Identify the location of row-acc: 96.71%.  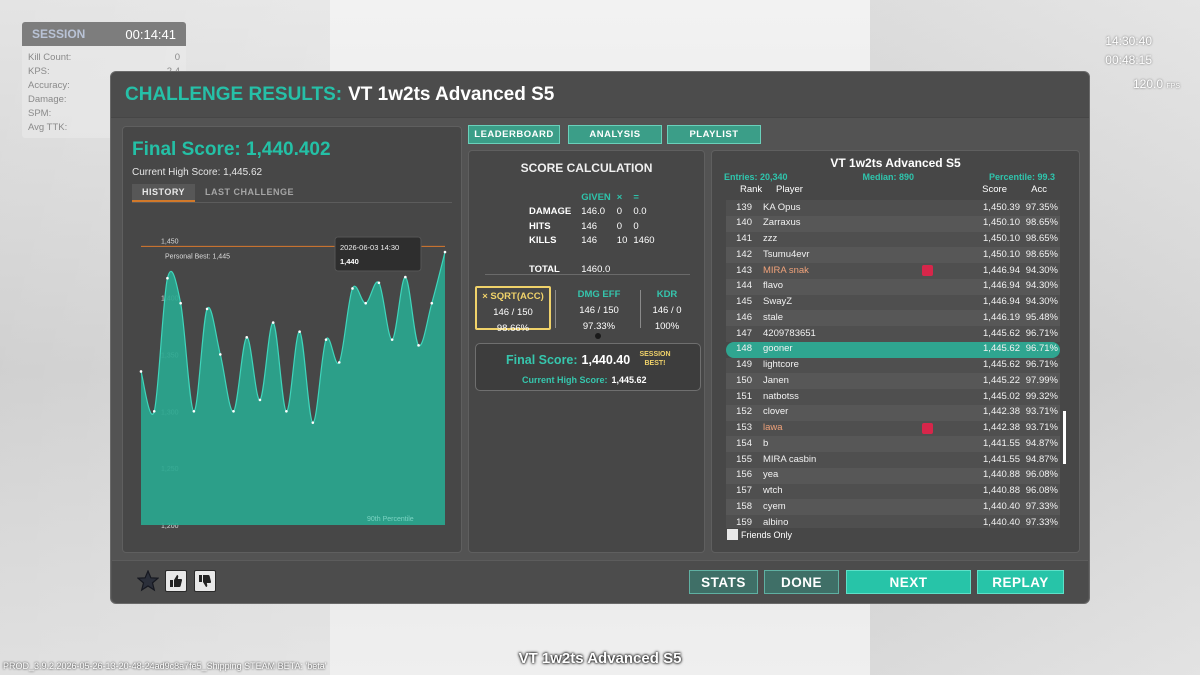
(1041, 364).